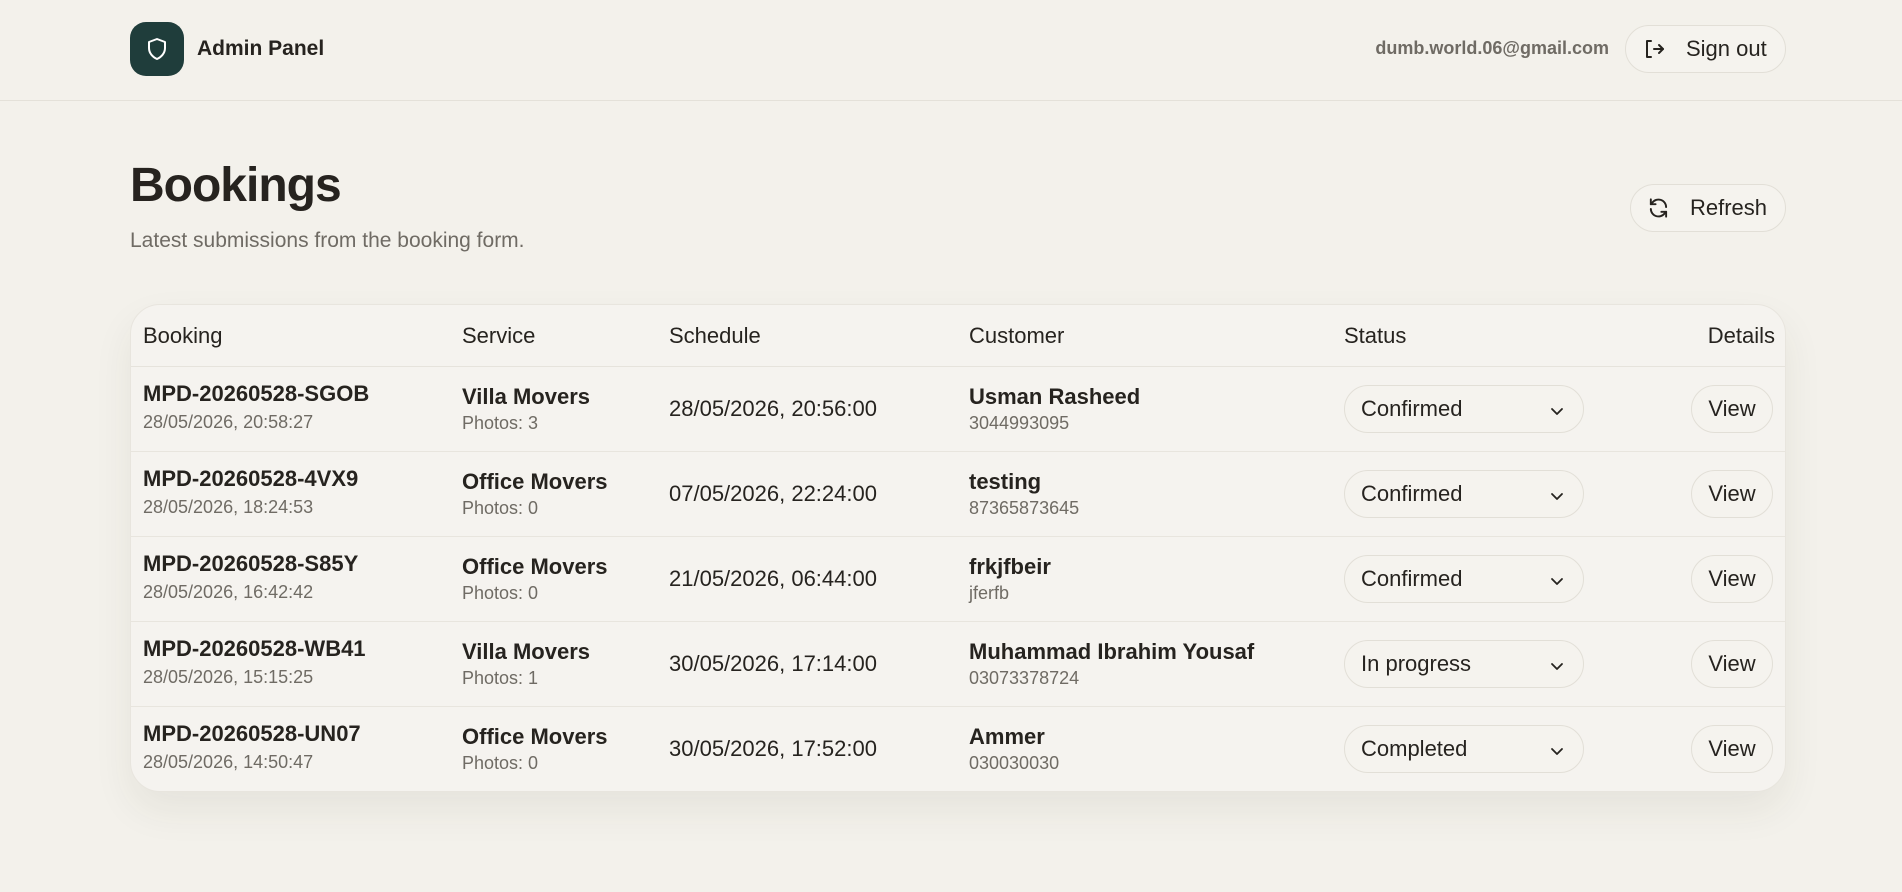 This screenshot has height=892, width=1902. Describe the element at coordinates (254, 662) in the screenshot. I see `booking-cell: MPD-20260528-WB41 28/05/2026, 15:15:25` at that location.